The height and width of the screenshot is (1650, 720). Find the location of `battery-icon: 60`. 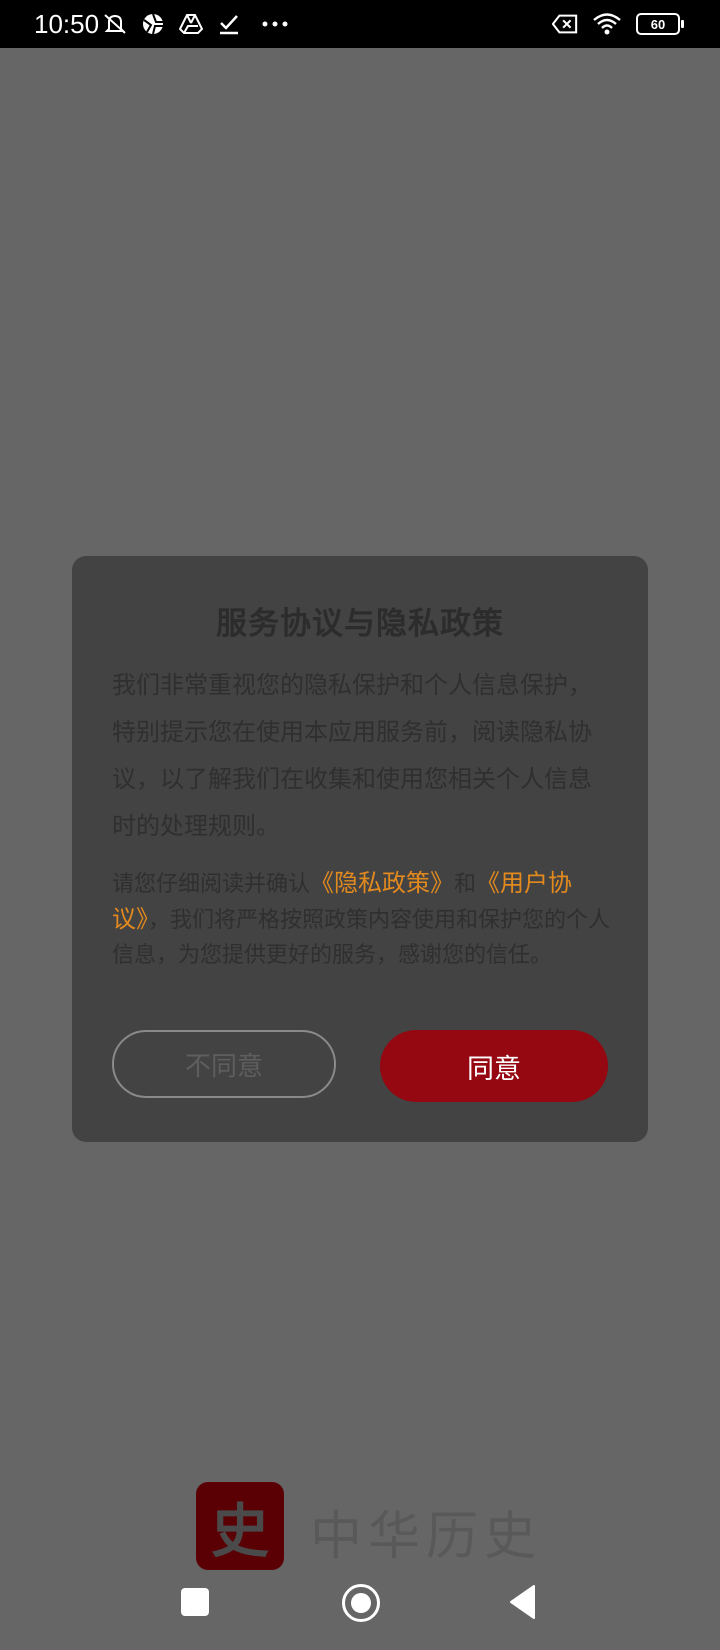

battery-icon: 60 is located at coordinates (660, 24).